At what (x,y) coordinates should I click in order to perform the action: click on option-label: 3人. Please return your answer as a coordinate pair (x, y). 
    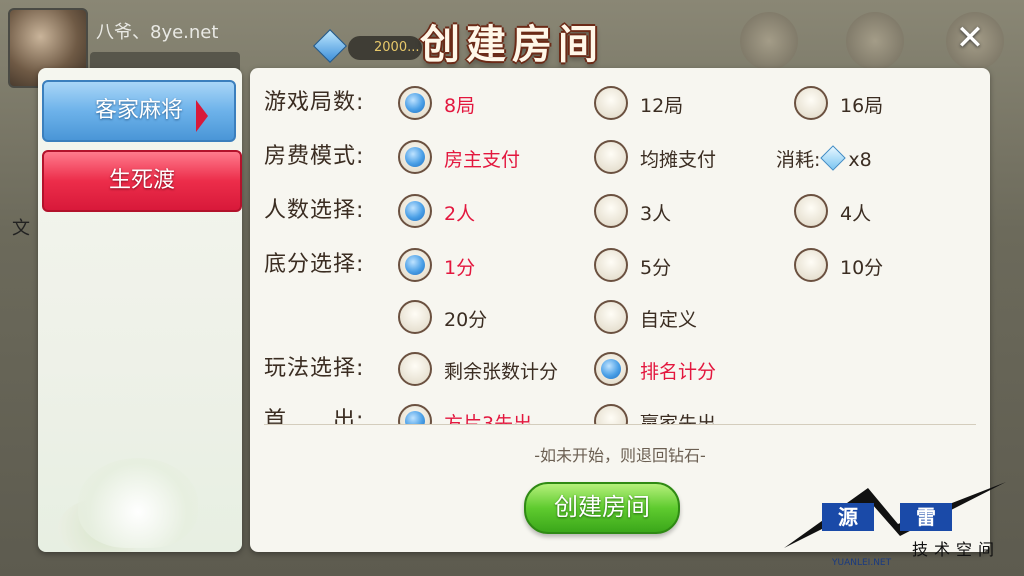
    Looking at the image, I should click on (656, 214).